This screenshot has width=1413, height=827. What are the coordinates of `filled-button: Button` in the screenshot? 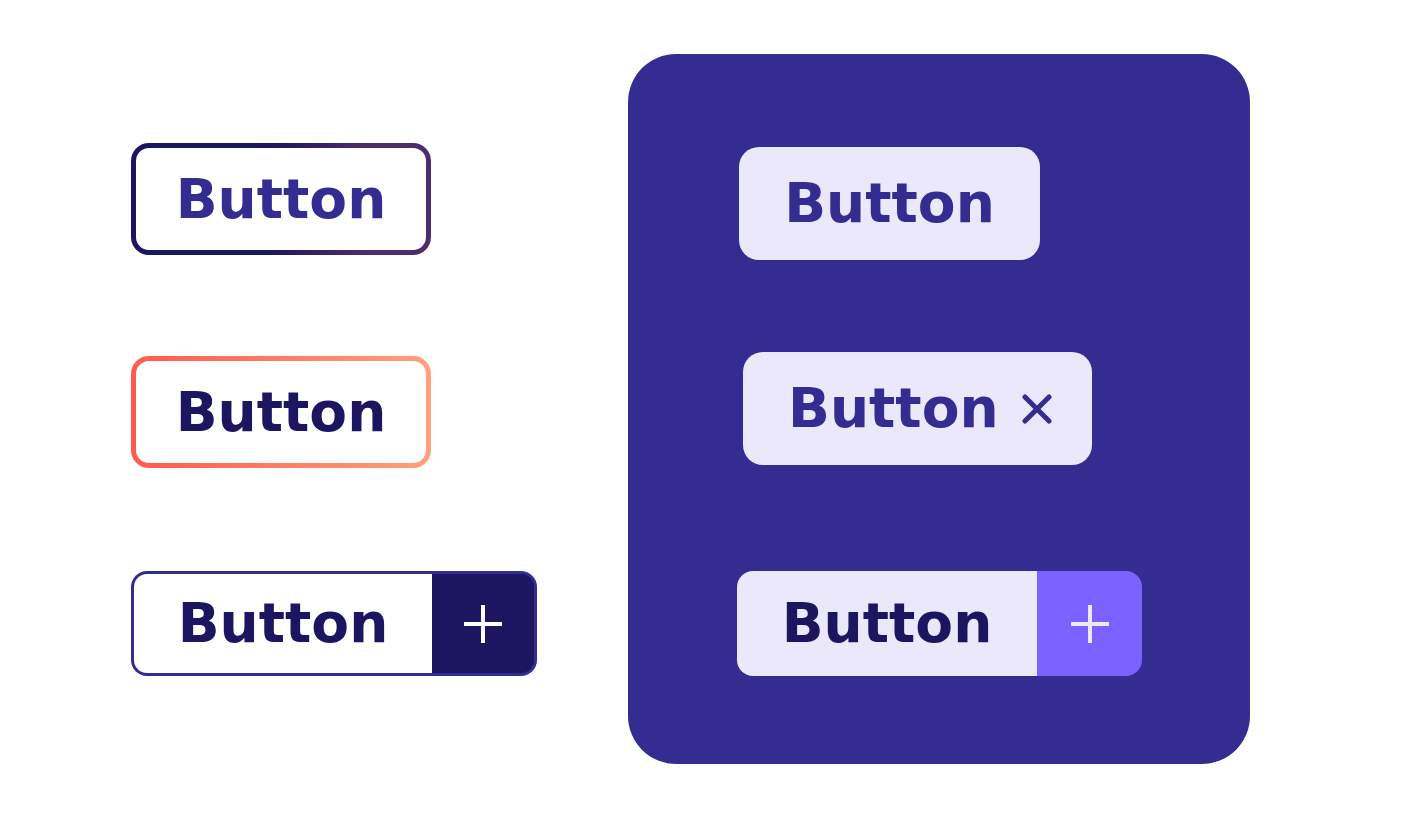 It's located at (889, 203).